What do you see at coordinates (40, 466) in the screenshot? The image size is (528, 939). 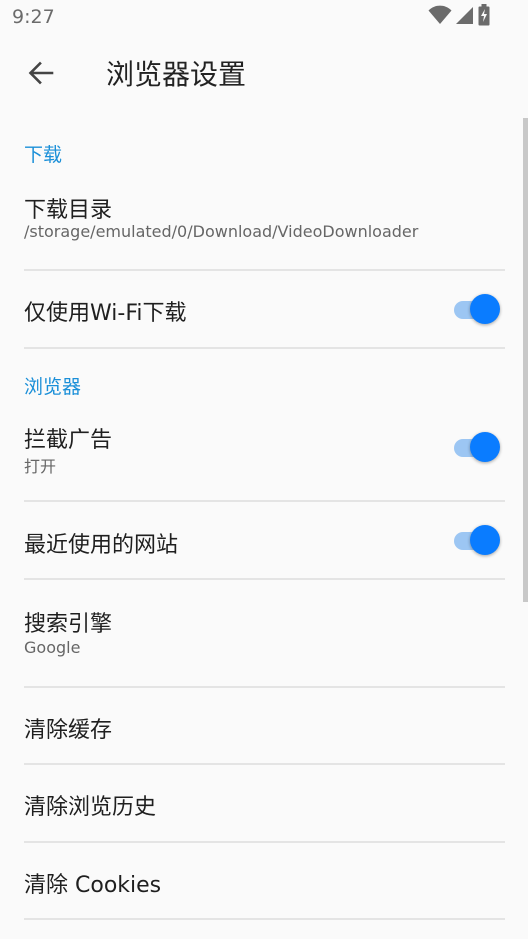 I see `pref-summary: 打开` at bounding box center [40, 466].